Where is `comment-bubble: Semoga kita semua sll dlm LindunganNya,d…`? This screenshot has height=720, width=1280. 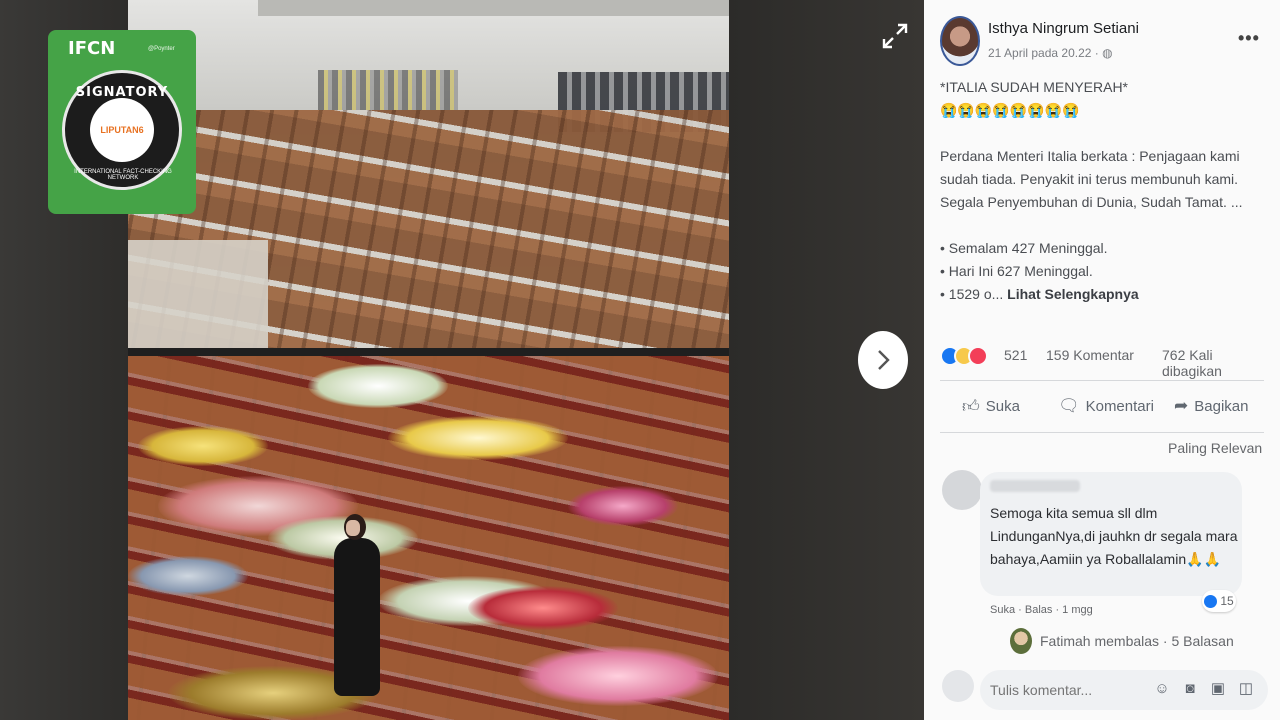 comment-bubble: Semoga kita semua sll dlm LindunganNya,d… is located at coordinates (1111, 534).